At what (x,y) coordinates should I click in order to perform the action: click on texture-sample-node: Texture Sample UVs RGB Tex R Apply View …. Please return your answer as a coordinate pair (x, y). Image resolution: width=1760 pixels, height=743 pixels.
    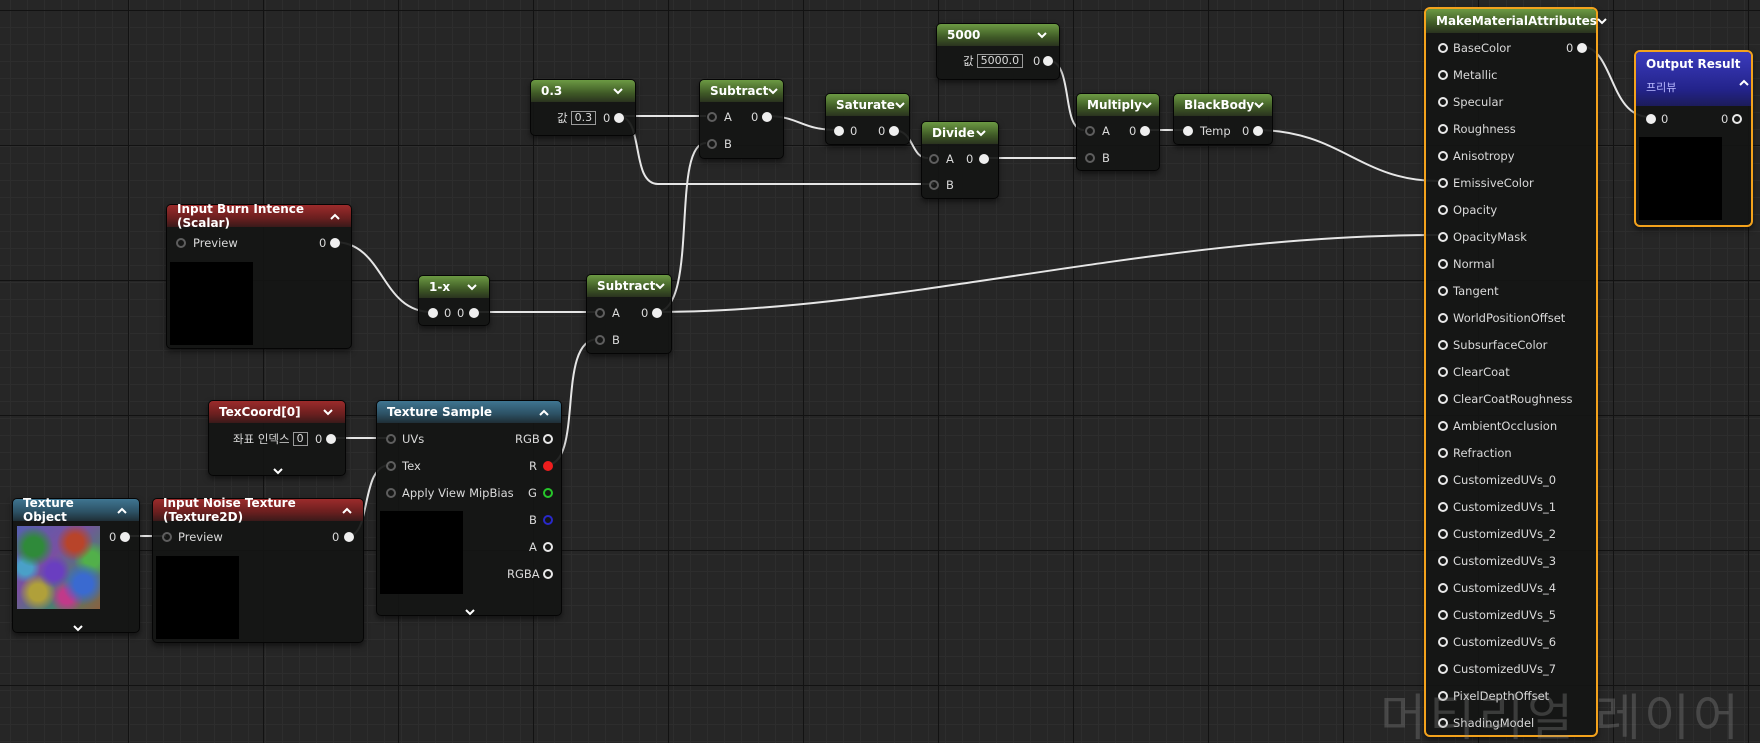
    Looking at the image, I should click on (469, 508).